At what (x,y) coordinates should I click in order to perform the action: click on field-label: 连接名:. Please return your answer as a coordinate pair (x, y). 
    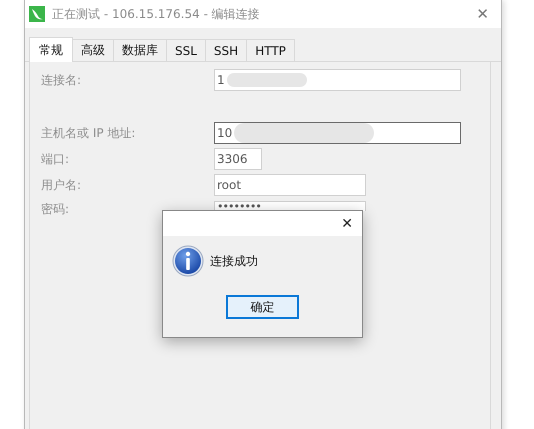
    Looking at the image, I should click on (61, 80).